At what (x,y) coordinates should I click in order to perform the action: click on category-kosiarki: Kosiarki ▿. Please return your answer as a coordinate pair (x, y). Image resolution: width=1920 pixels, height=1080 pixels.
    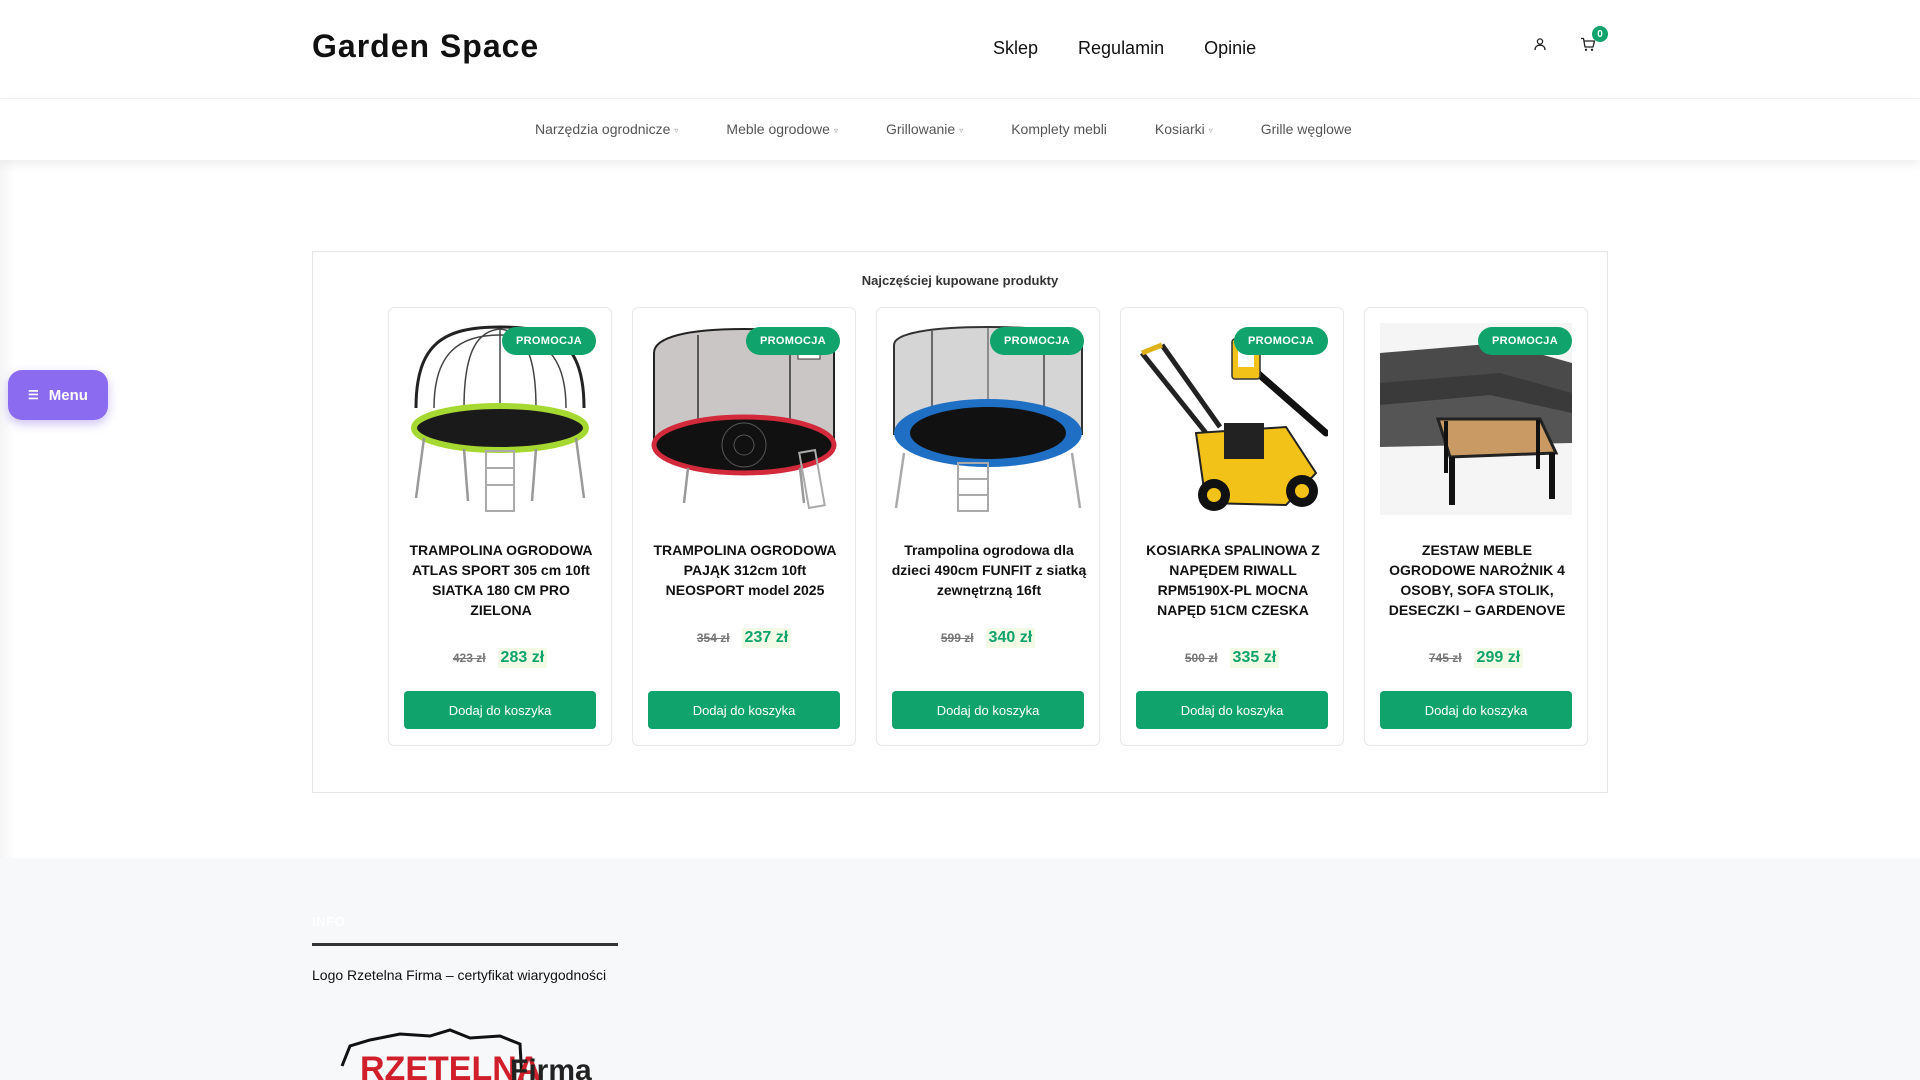
    Looking at the image, I should click on (1184, 129).